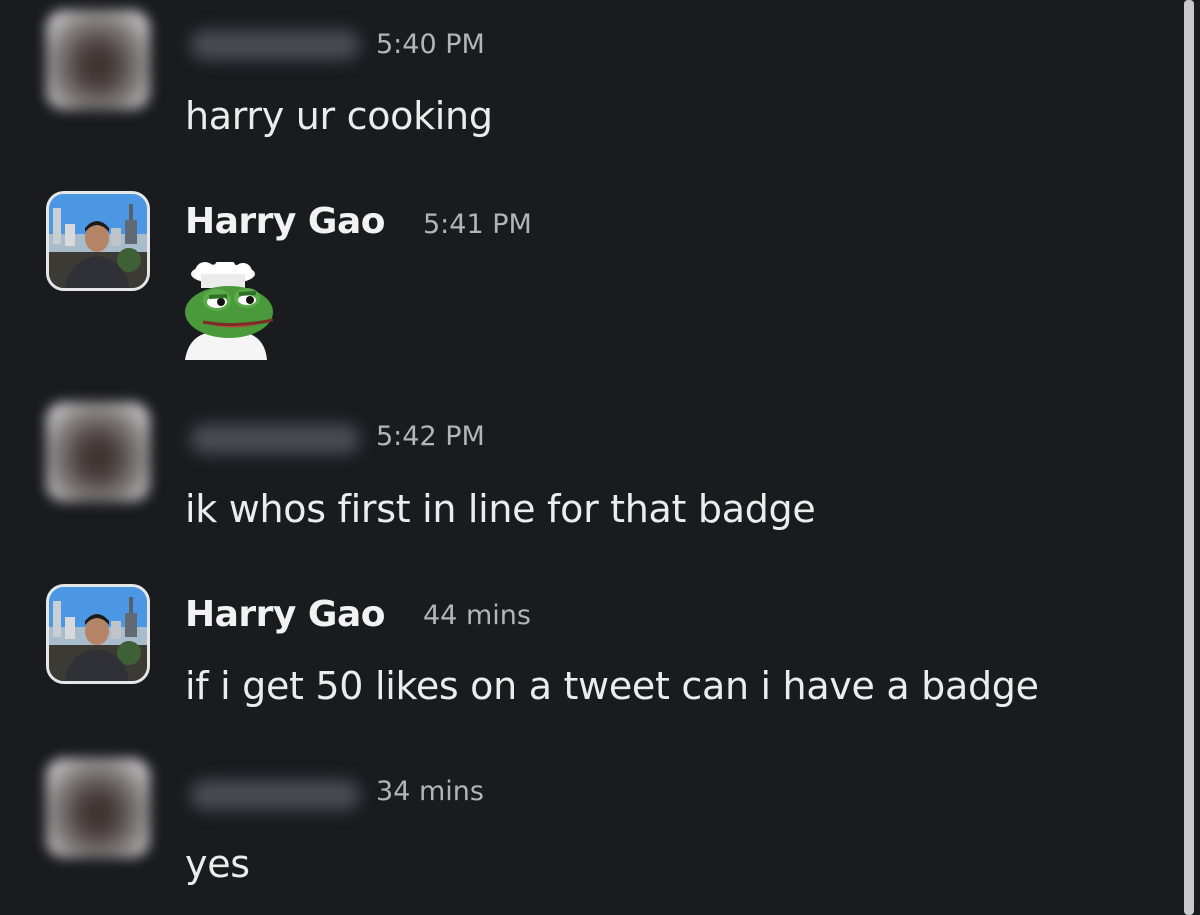  Describe the element at coordinates (230, 309) in the screenshot. I see `chef-pepe-emoji-icon` at that location.